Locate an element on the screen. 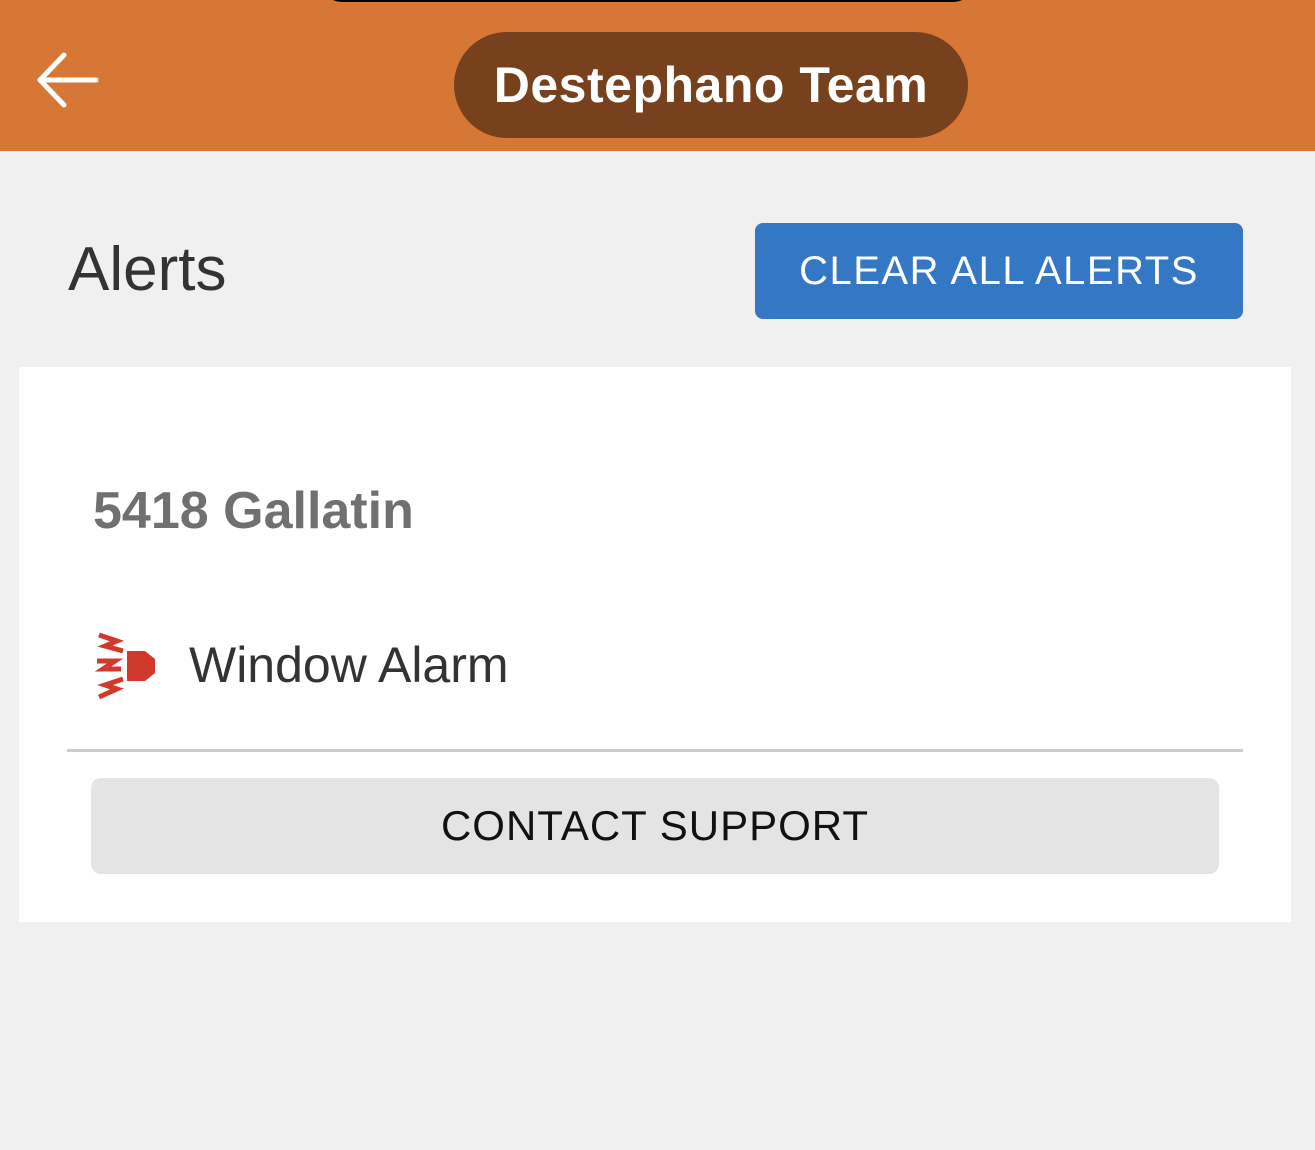 The image size is (1315, 1150). alert-label: Window Alarm is located at coordinates (349, 665).